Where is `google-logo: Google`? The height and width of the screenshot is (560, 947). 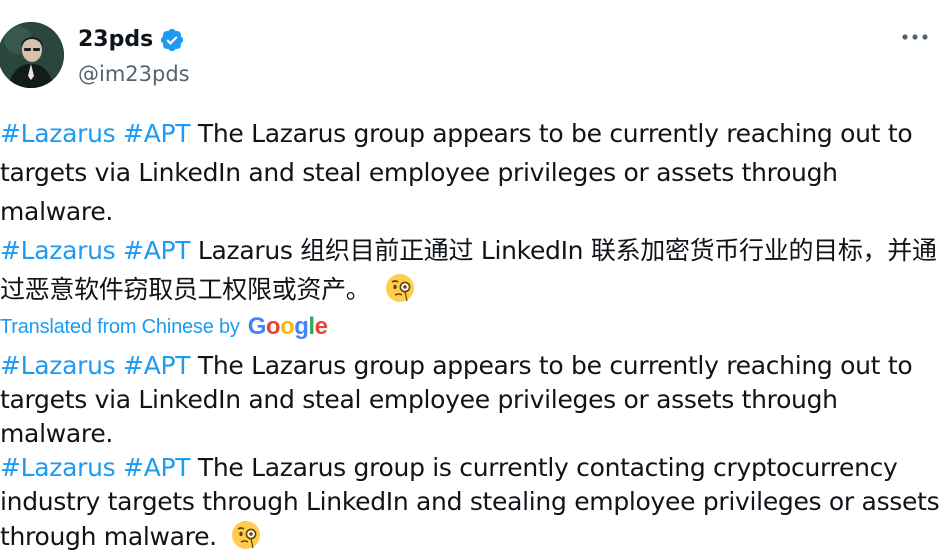
google-logo: Google is located at coordinates (287, 326).